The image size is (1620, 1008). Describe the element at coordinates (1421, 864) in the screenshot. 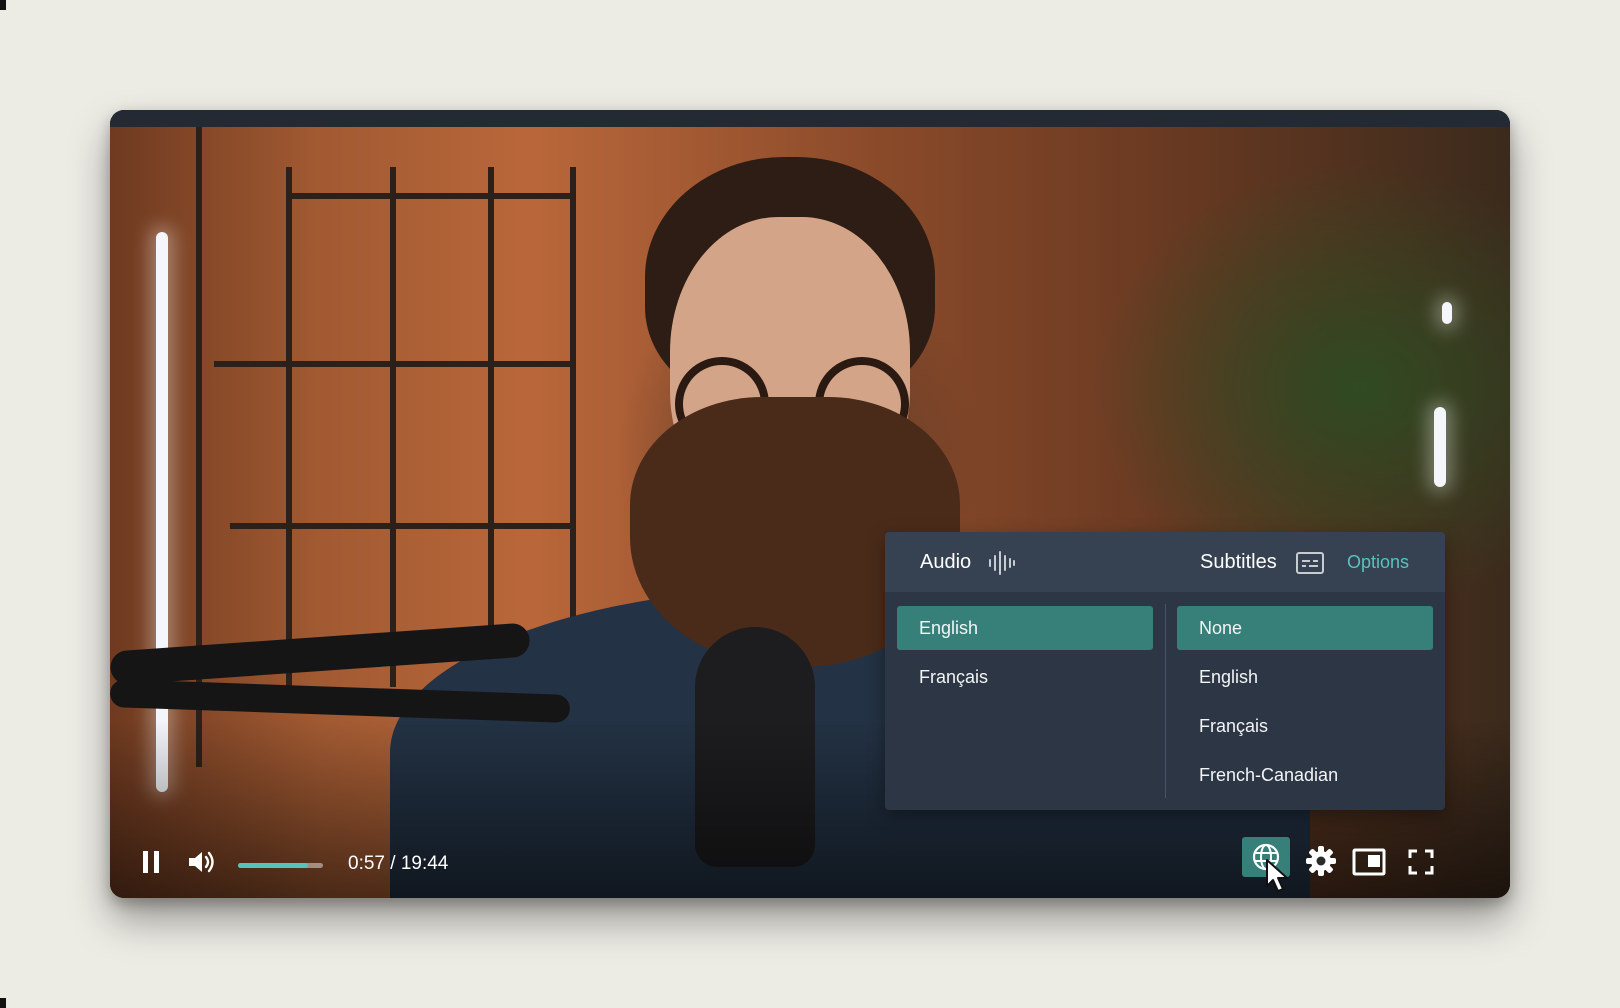

I see `fullscreen-icon` at that location.